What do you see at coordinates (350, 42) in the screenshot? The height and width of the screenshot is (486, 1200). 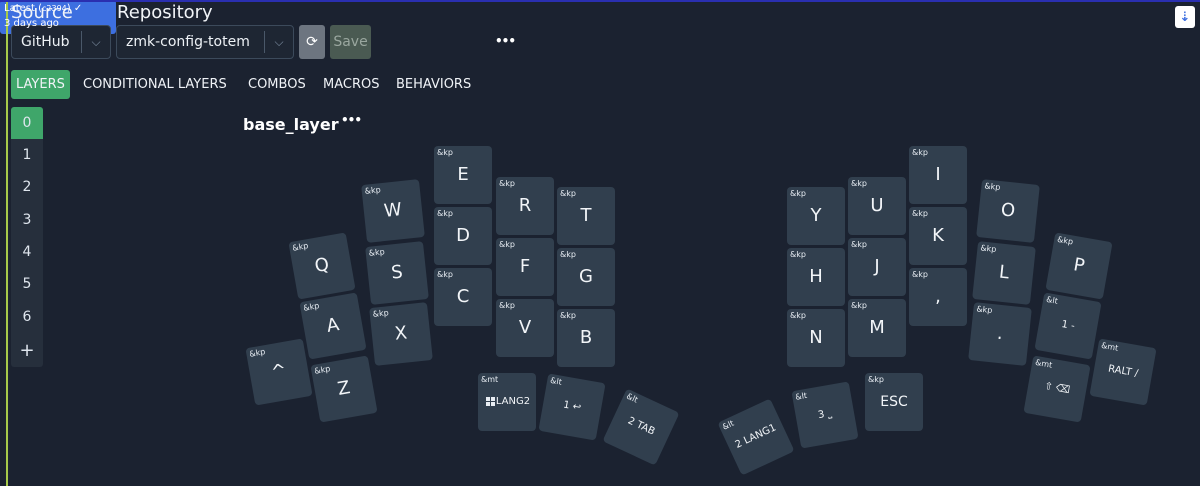 I see `save-button: Save` at bounding box center [350, 42].